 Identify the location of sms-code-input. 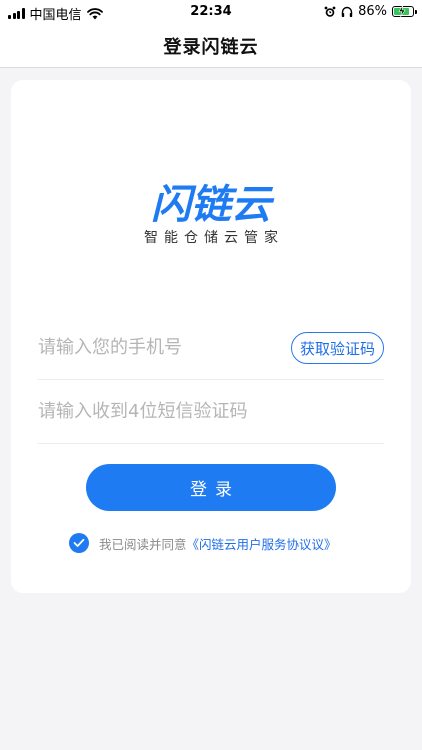
(211, 411).